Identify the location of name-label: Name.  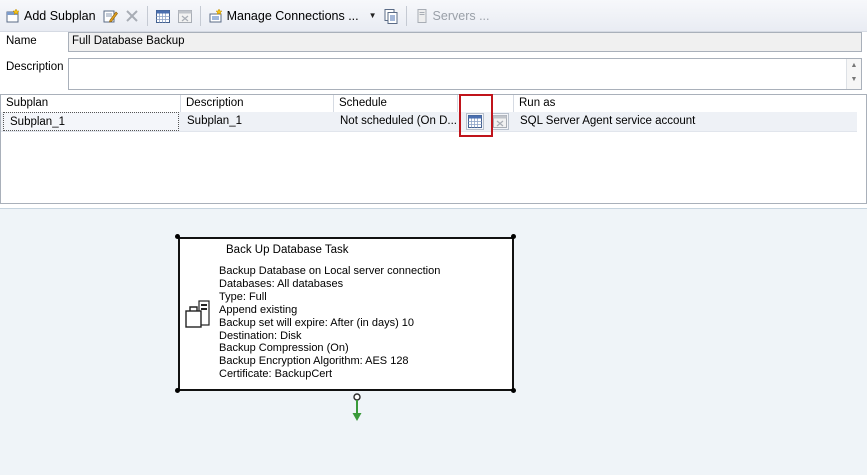
(21, 41).